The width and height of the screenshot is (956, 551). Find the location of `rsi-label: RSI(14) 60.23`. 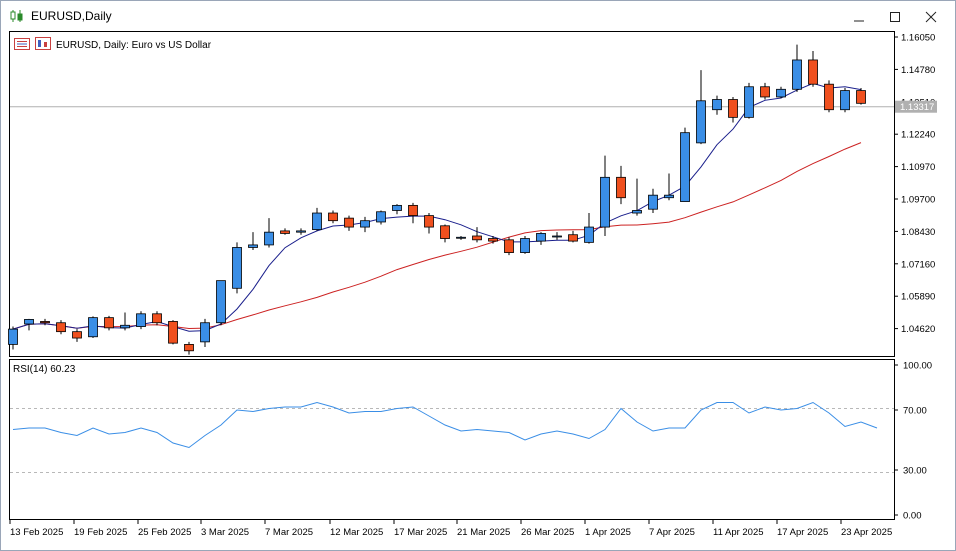

rsi-label: RSI(14) 60.23 is located at coordinates (44, 369).